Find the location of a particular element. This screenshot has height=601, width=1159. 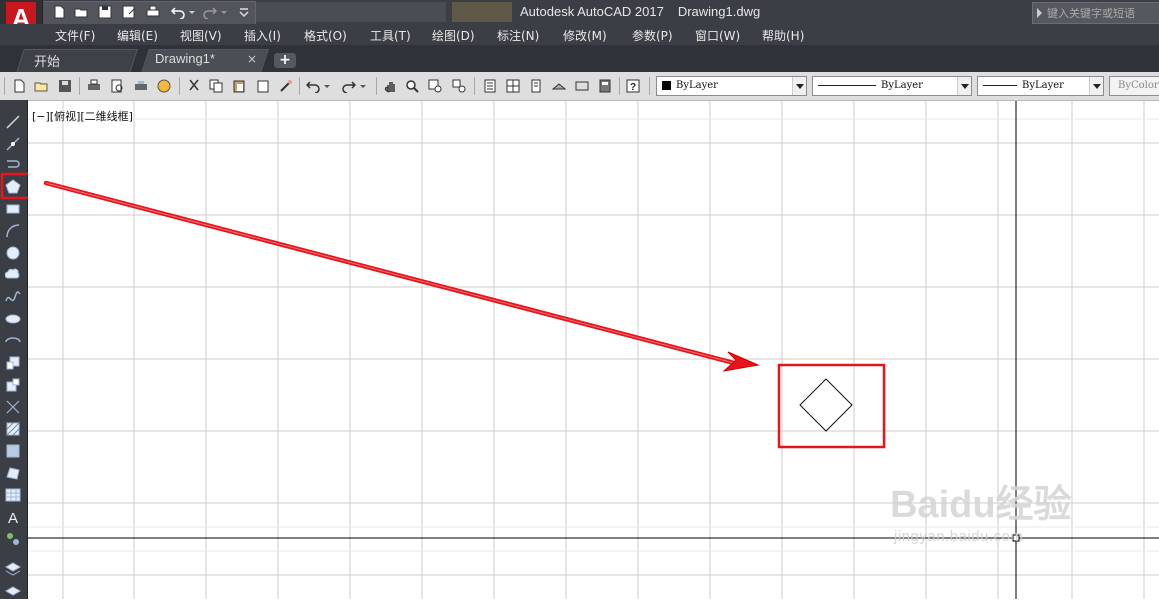

3d-print-icon is located at coordinates (164, 86).